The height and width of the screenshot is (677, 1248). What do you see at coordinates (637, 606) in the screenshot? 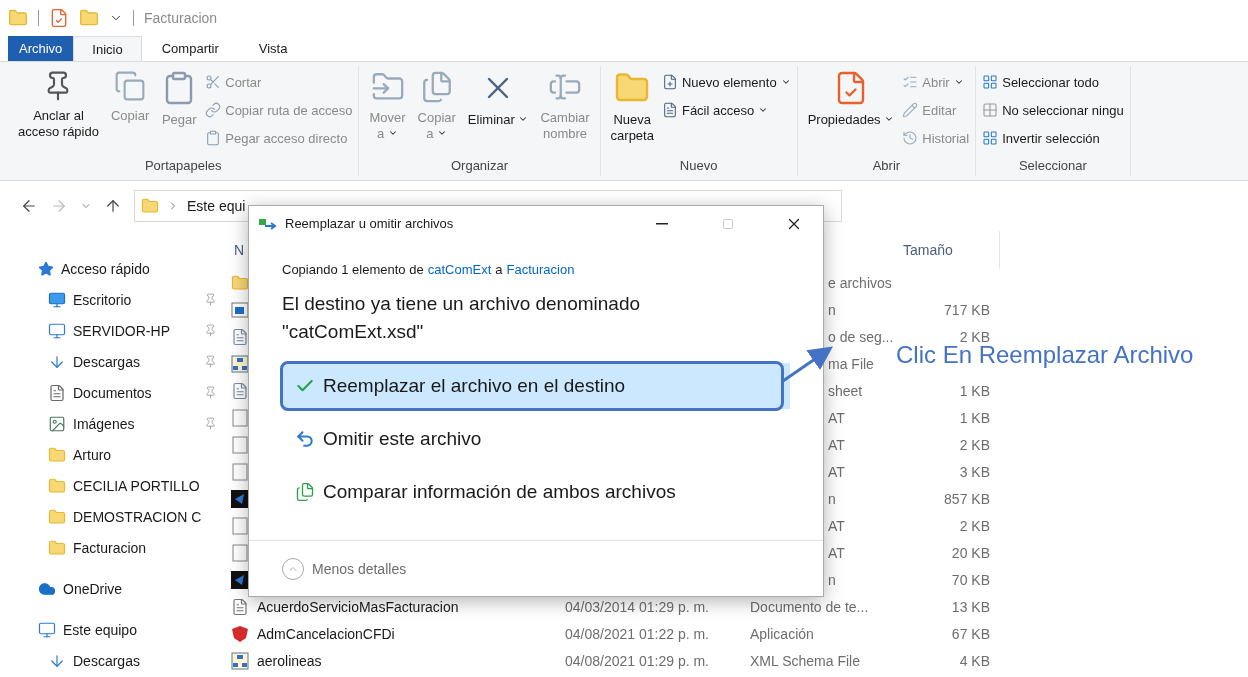
I see `file-date: 04/03/2014 01:29 p. m.` at bounding box center [637, 606].